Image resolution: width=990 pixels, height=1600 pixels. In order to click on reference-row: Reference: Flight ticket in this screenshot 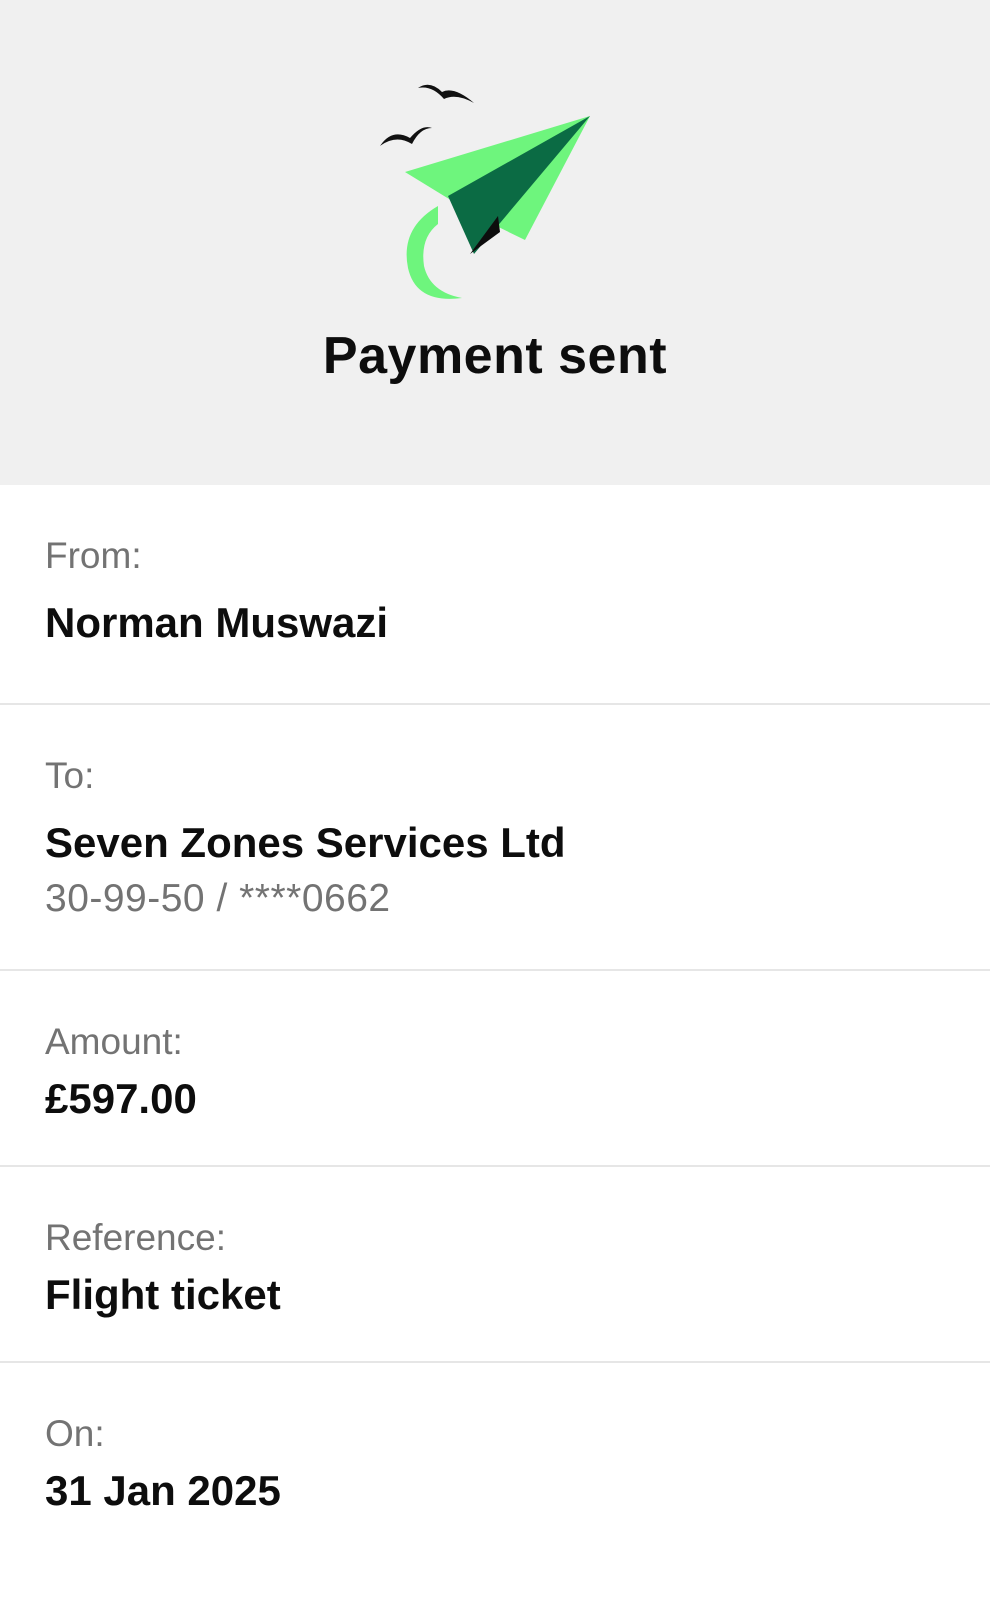, I will do `click(495, 1265)`.